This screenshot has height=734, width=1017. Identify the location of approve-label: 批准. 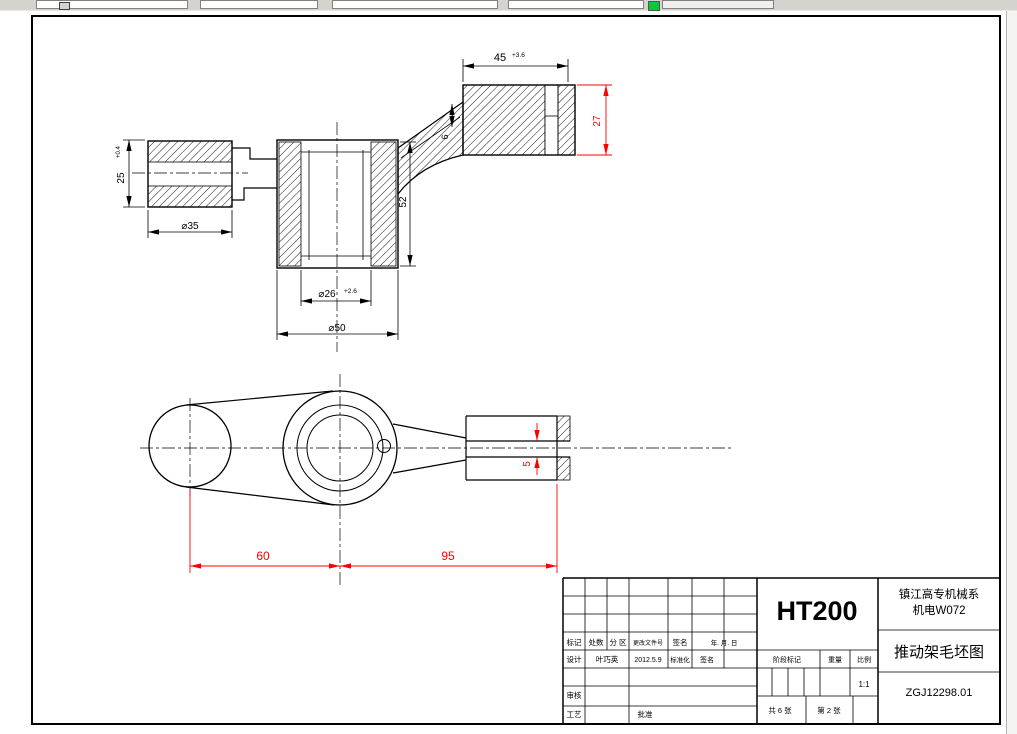
(645, 714).